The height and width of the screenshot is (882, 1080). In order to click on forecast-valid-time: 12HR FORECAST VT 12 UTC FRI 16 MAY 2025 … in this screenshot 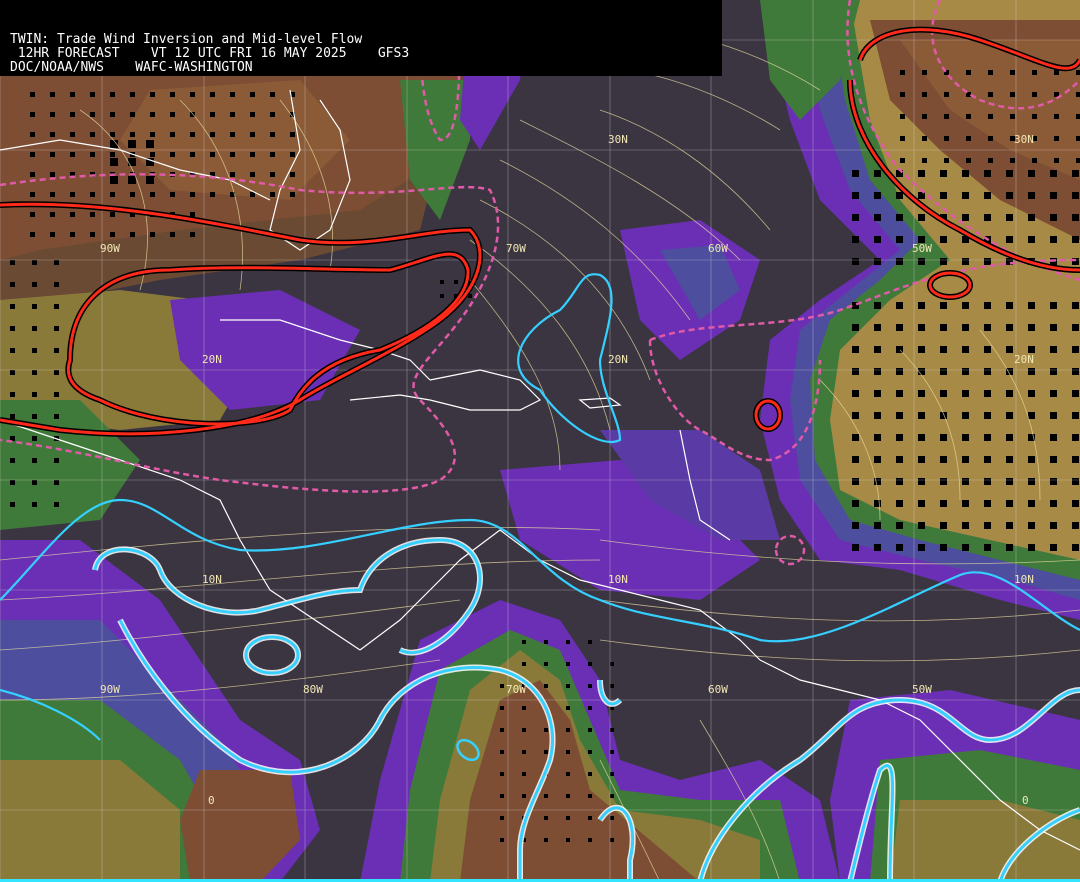, I will do `click(210, 53)`.